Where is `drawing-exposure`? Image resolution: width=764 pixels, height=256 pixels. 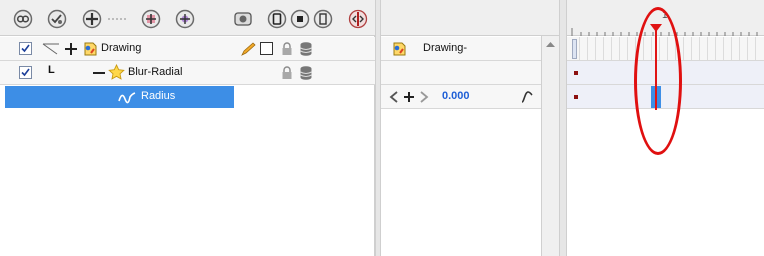
drawing-exposure is located at coordinates (574, 49).